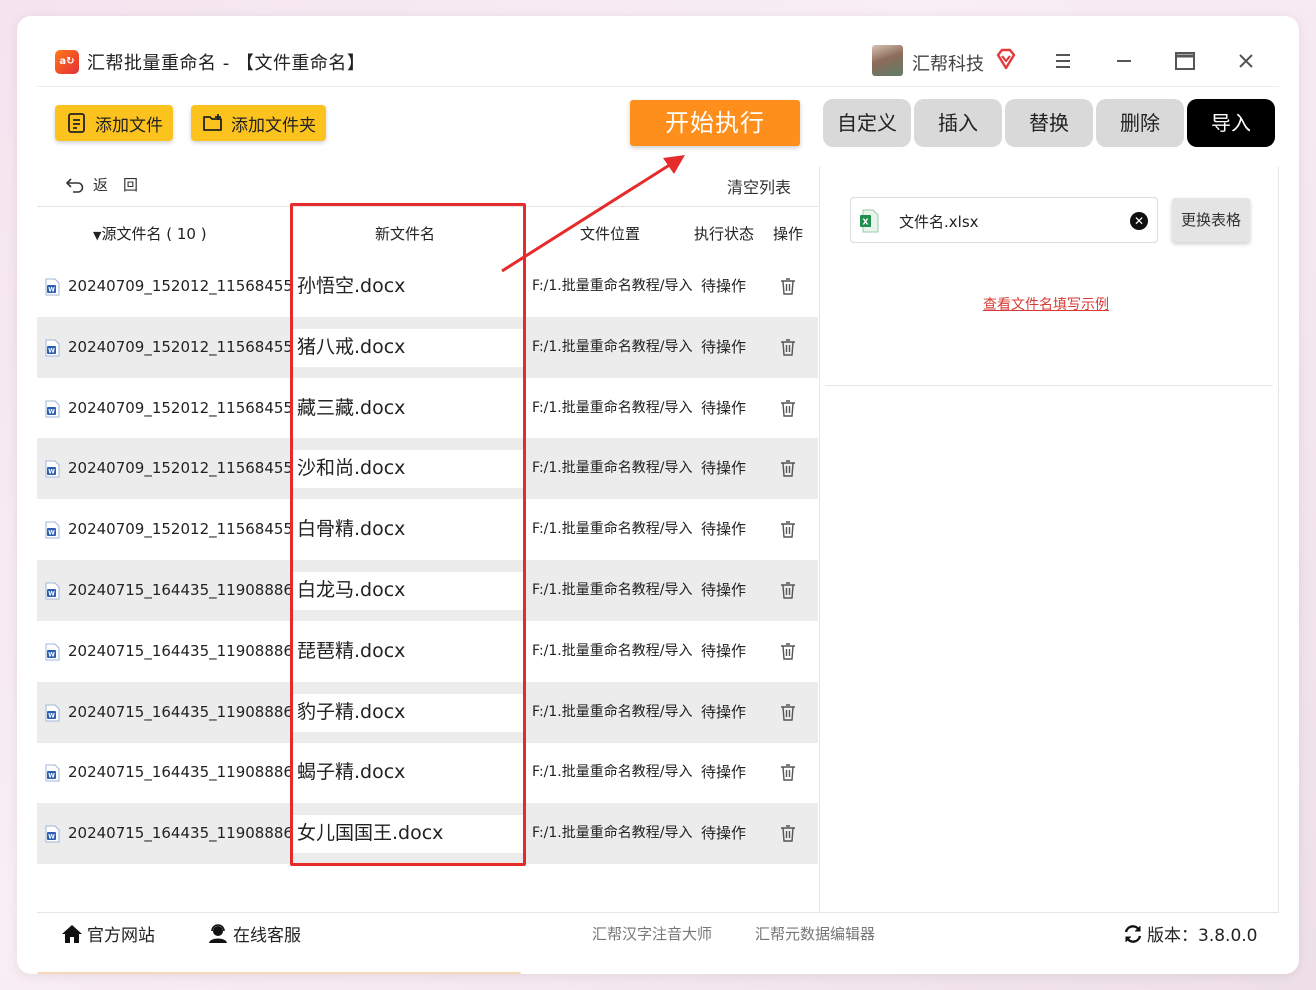 The width and height of the screenshot is (1316, 990). Describe the element at coordinates (273, 125) in the screenshot. I see `add-folder-label: 添加文件夹` at that location.